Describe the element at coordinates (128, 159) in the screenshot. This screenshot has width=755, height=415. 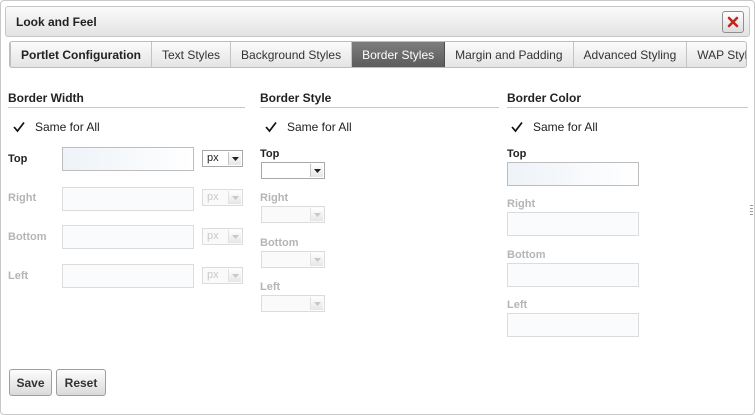
I see `border-width-top-input` at that location.